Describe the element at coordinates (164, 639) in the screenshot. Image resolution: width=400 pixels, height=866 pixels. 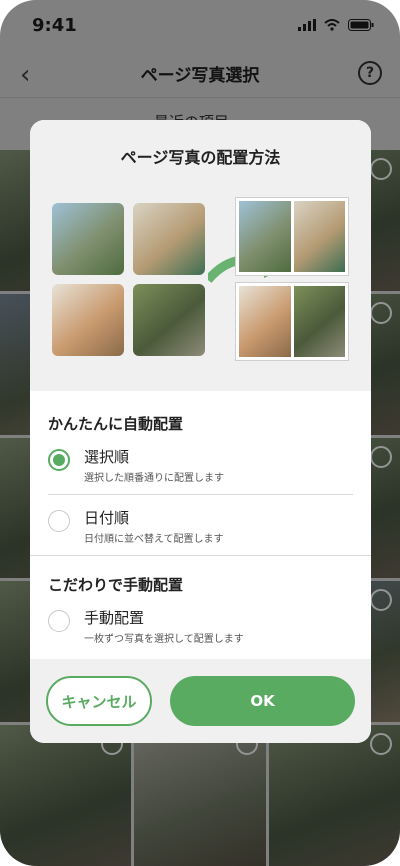
I see `option-description: 一枚ずつ写真を選択して配置します` at that location.